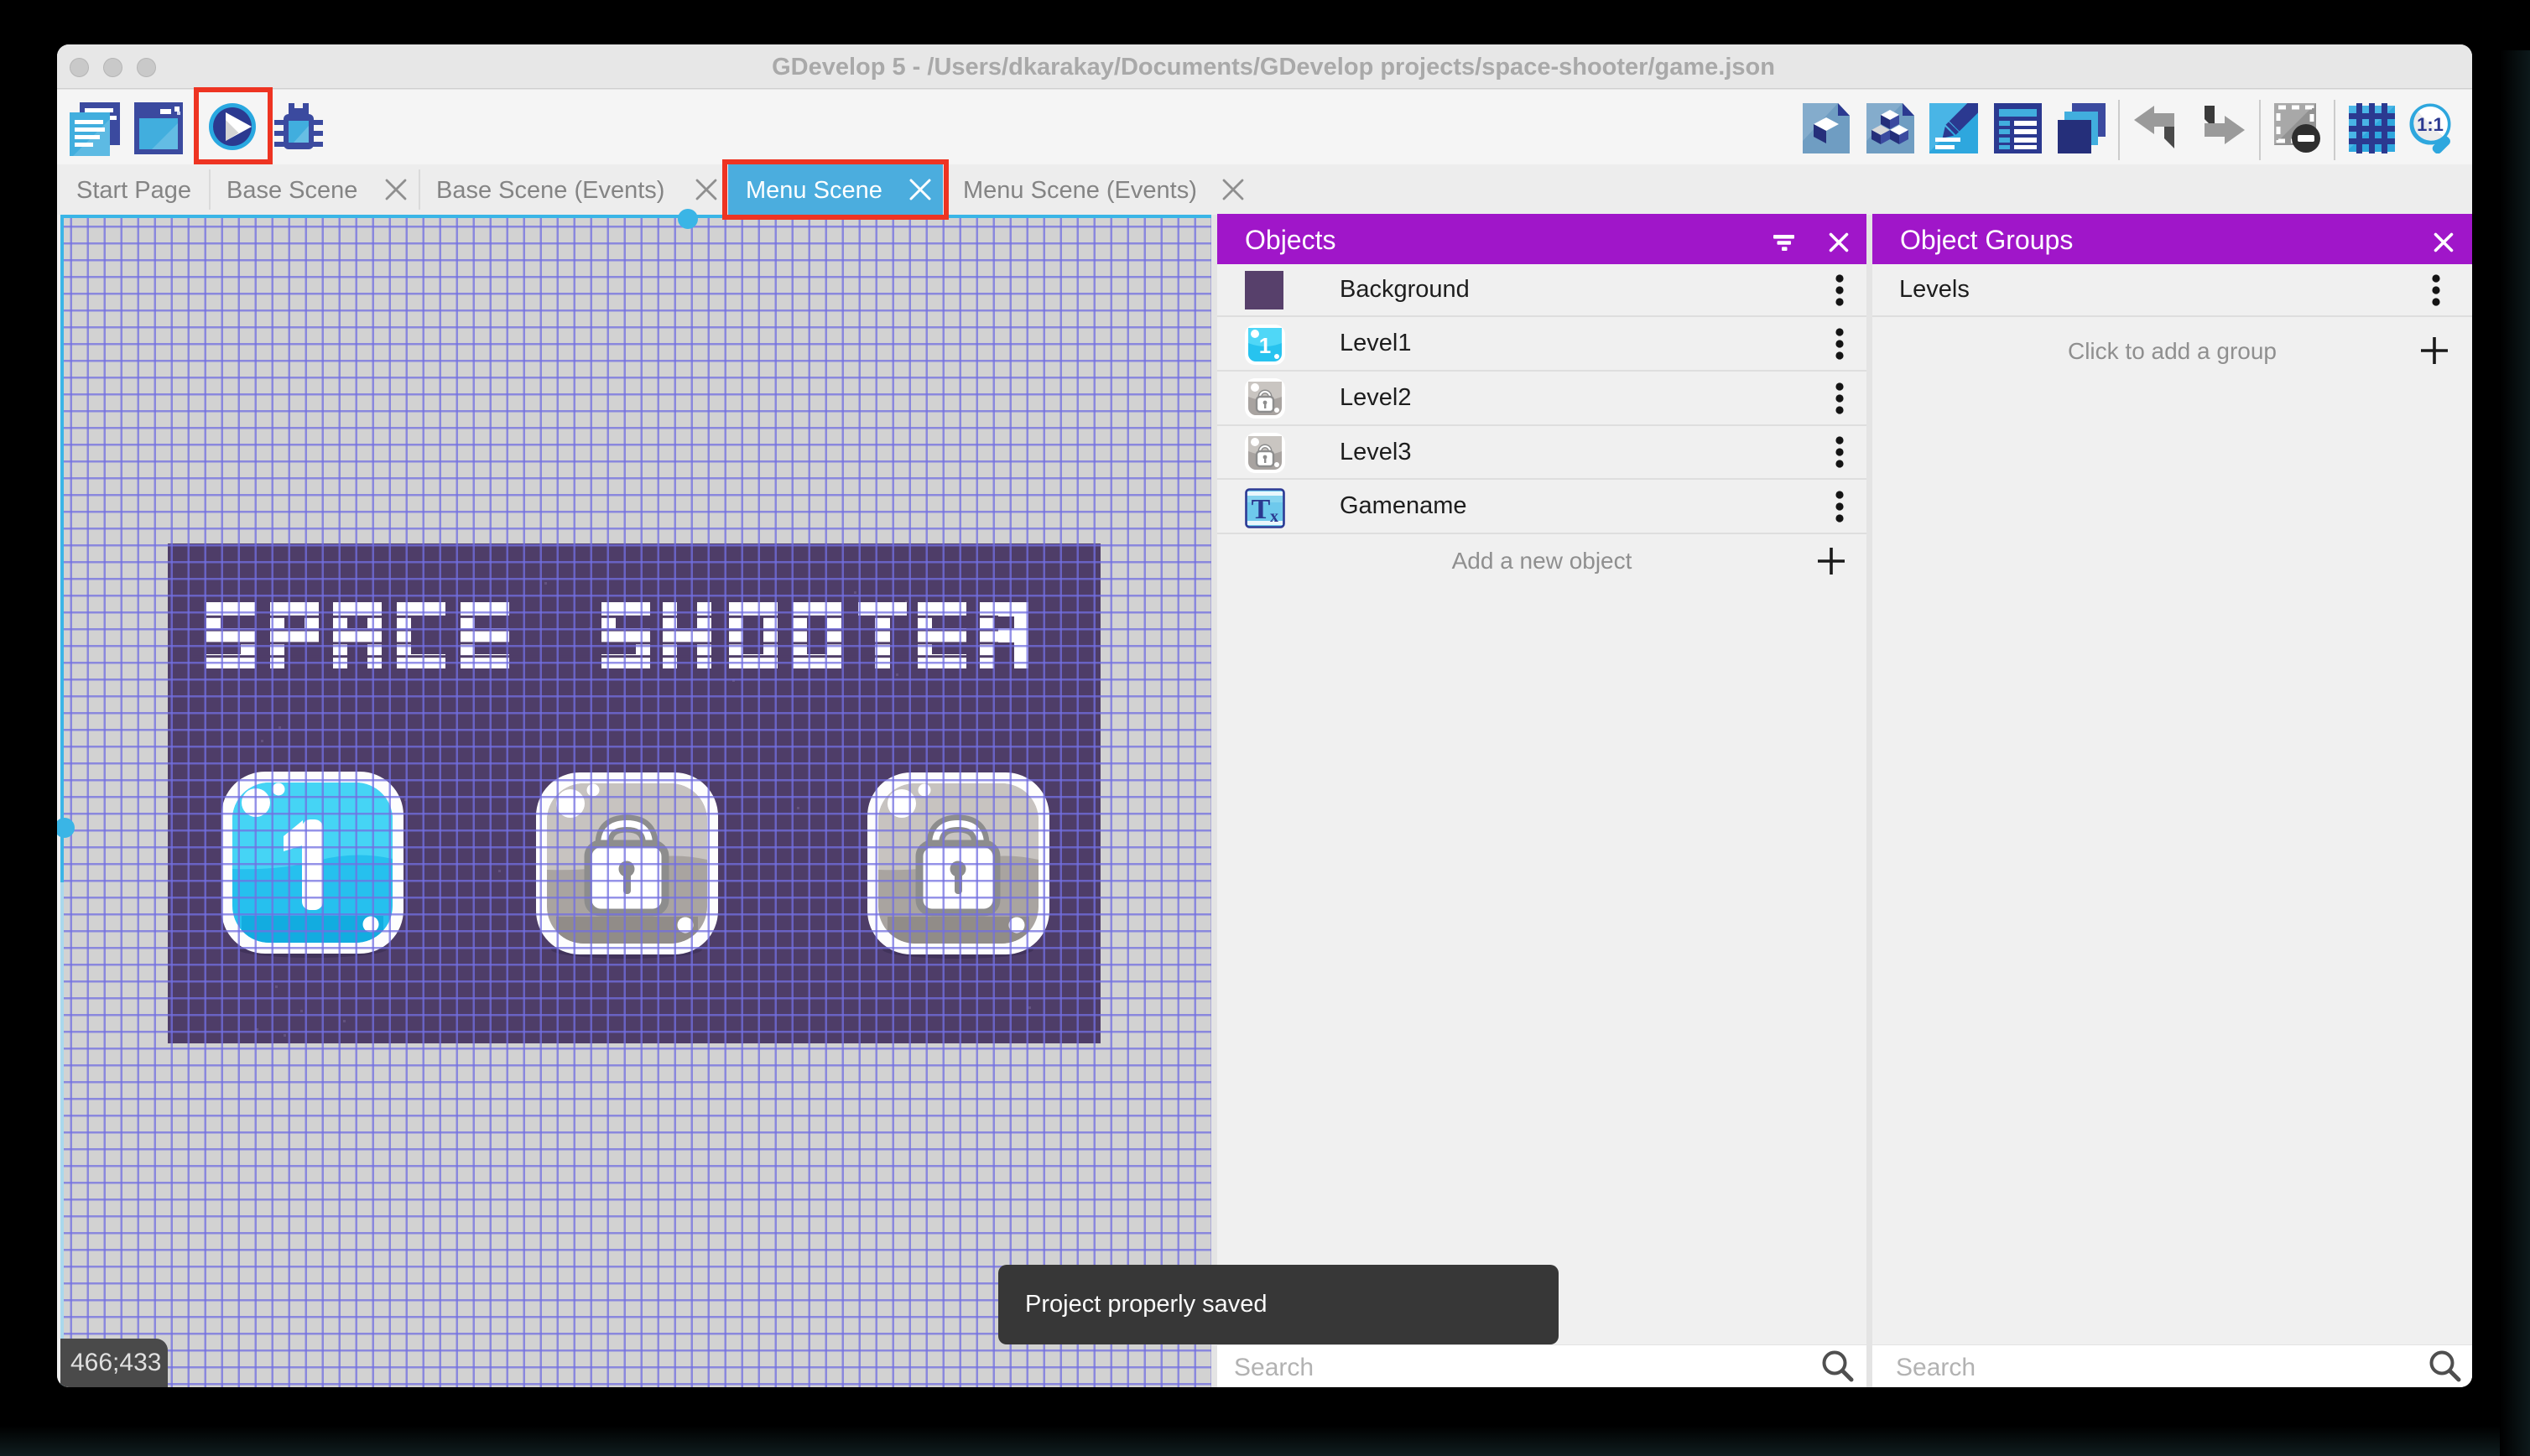 This screenshot has width=2530, height=1456. I want to click on svg-text: x, so click(1274, 516).